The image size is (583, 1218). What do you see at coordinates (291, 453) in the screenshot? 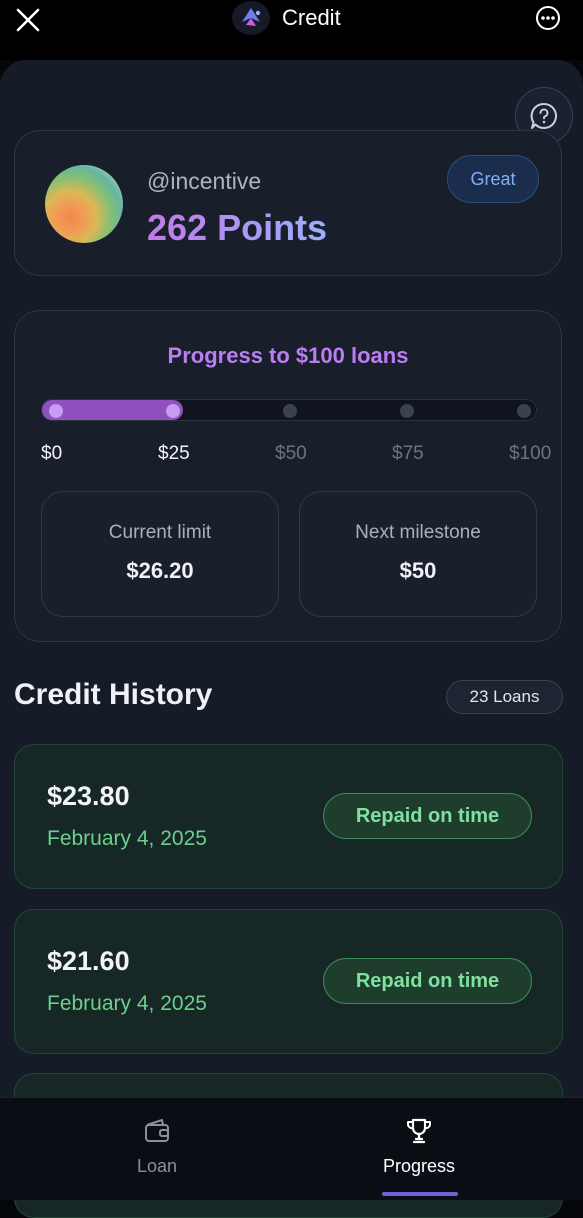
I see `milestone-label: $50` at bounding box center [291, 453].